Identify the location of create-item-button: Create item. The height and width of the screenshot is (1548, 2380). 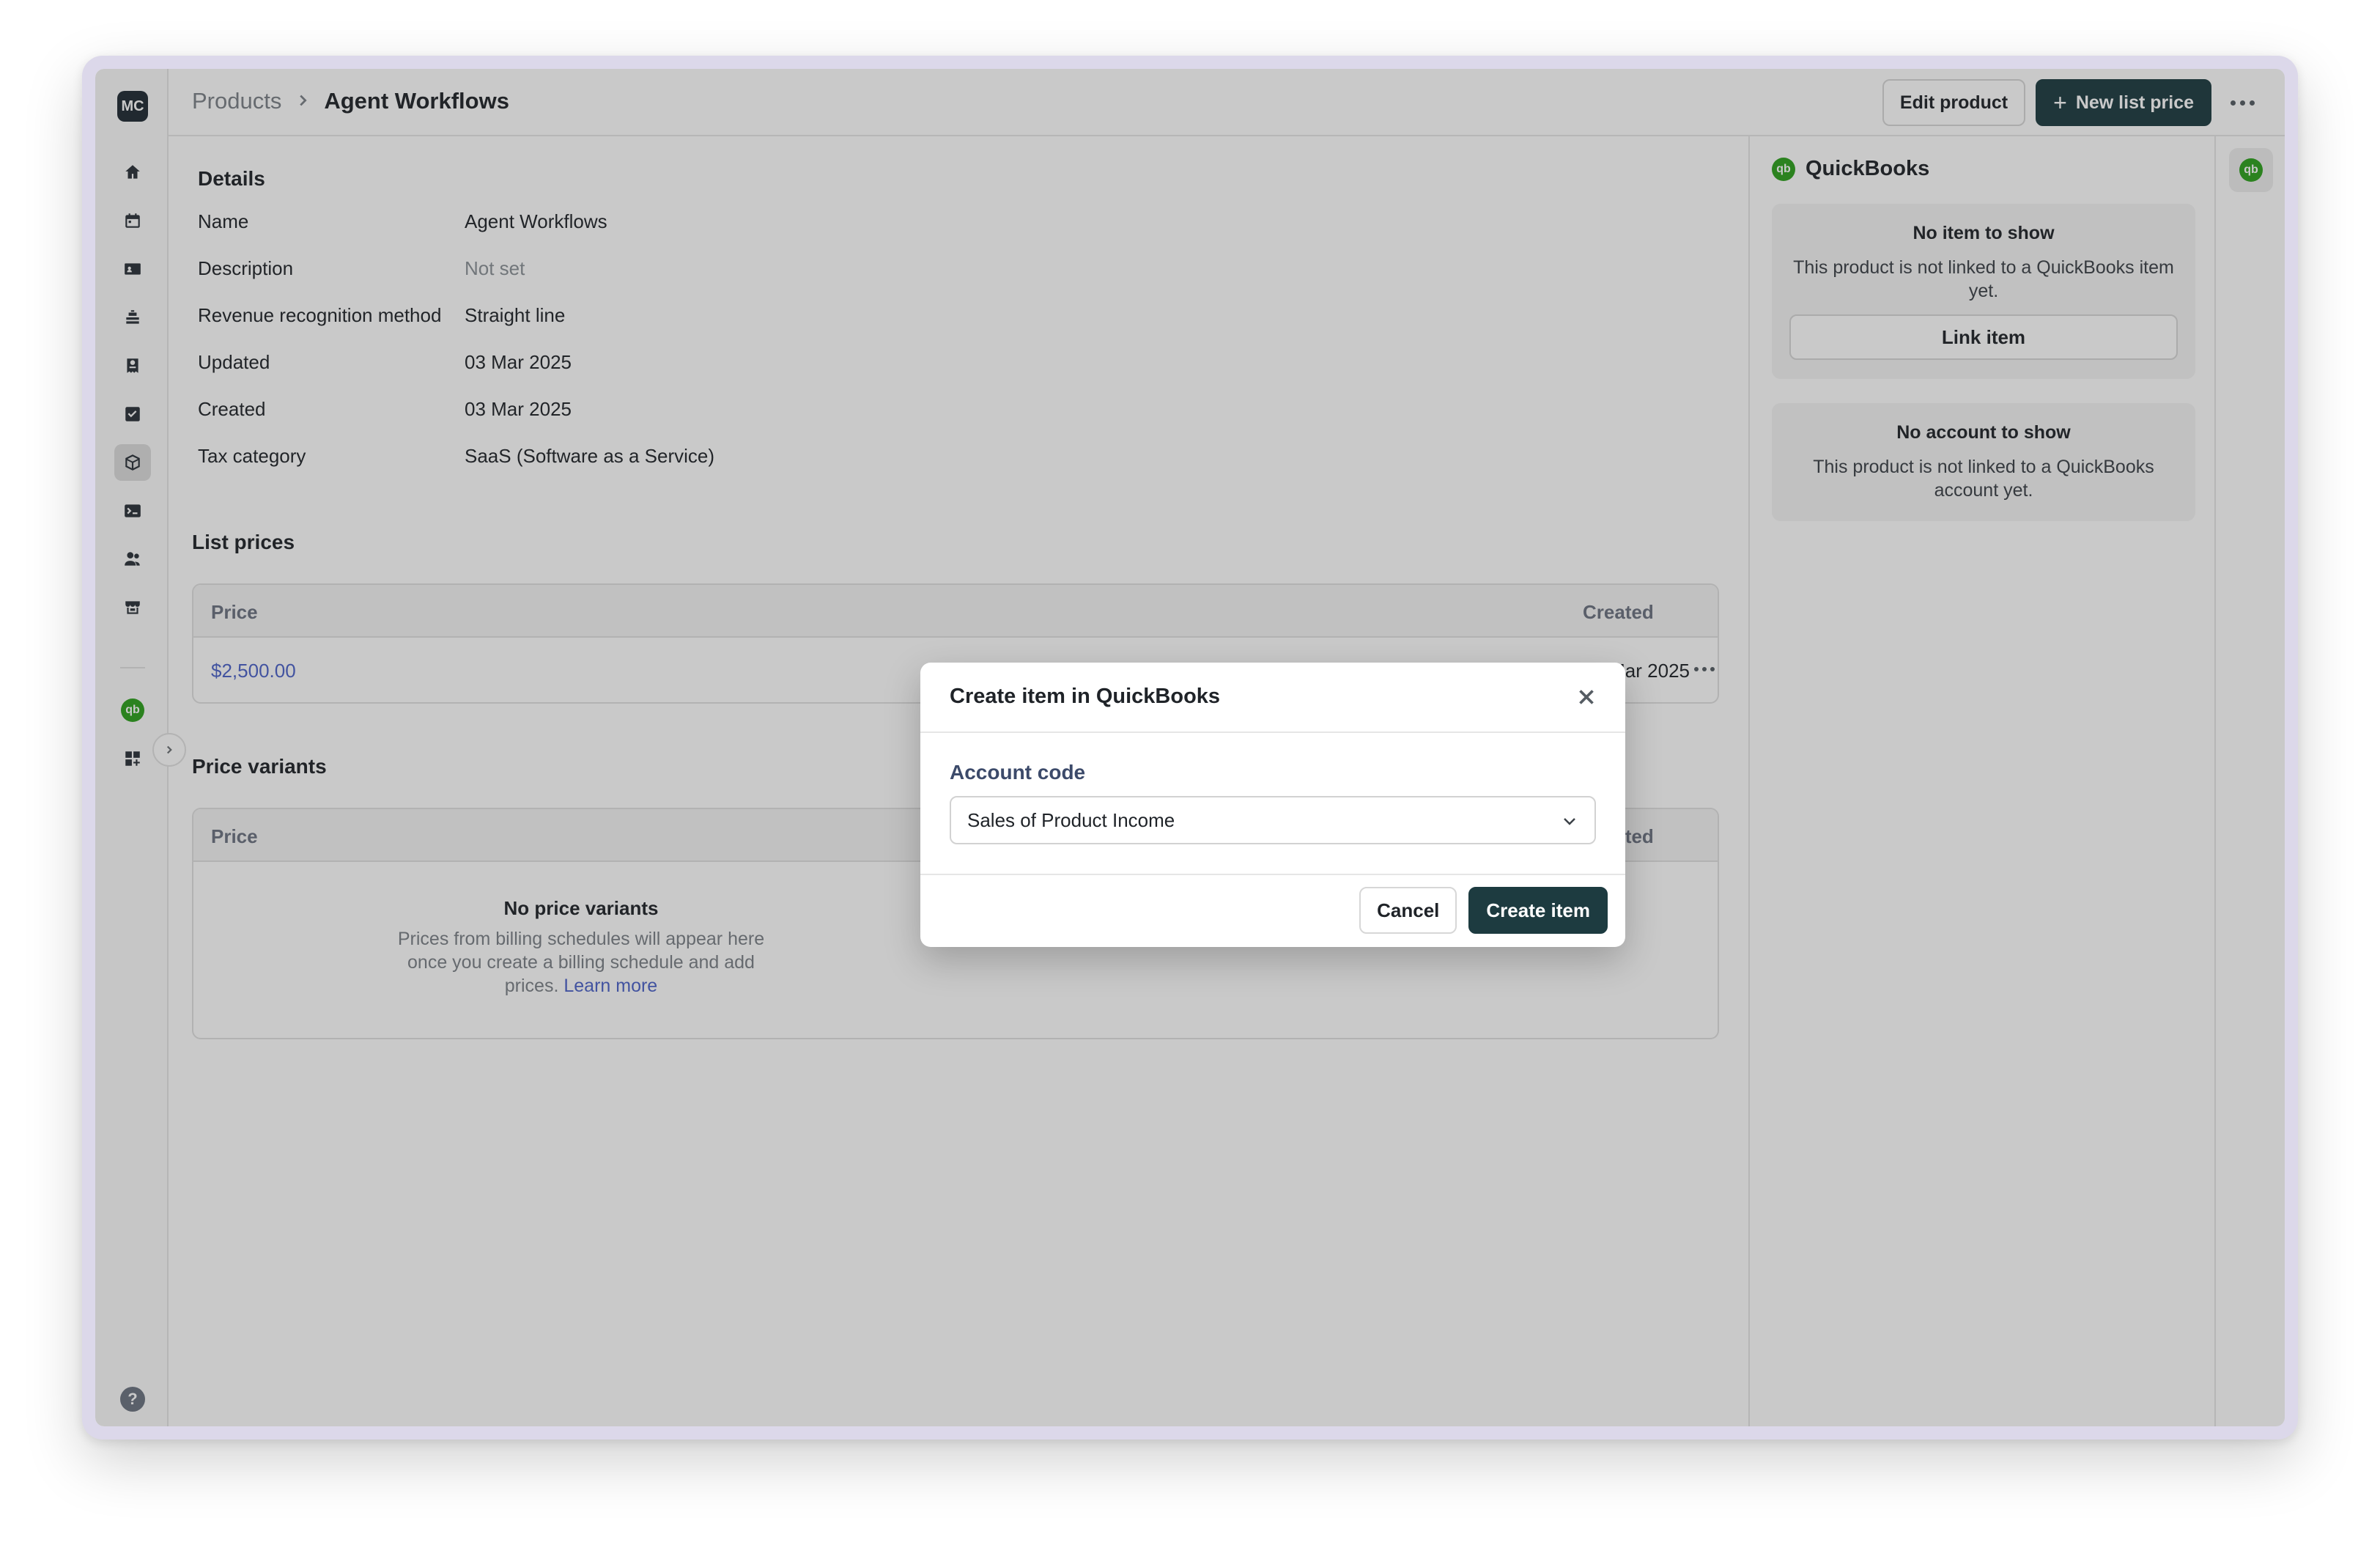
(1538, 910).